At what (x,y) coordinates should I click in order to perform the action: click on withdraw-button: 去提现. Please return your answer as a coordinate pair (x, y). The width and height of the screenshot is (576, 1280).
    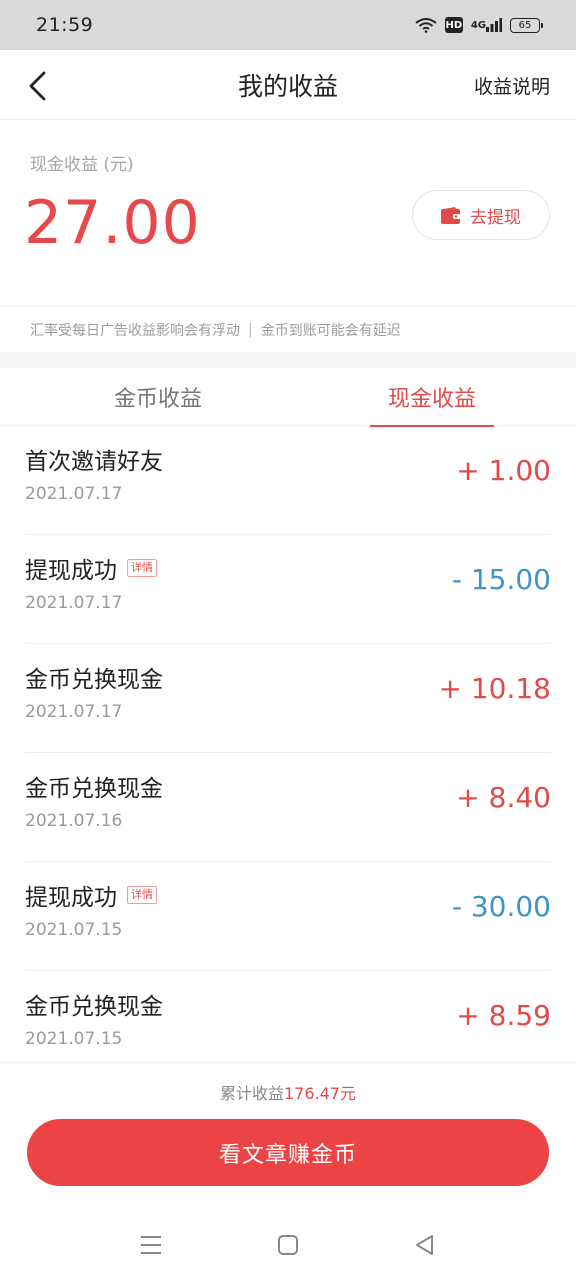
    Looking at the image, I should click on (481, 215).